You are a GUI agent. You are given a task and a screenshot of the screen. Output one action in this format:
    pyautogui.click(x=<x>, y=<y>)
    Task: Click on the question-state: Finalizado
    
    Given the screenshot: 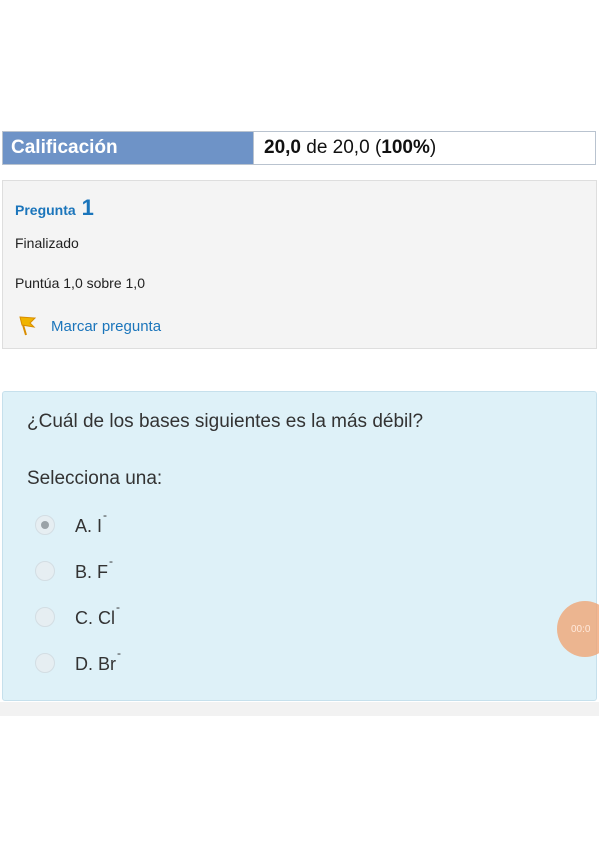 What is the action you would take?
    pyautogui.click(x=47, y=243)
    